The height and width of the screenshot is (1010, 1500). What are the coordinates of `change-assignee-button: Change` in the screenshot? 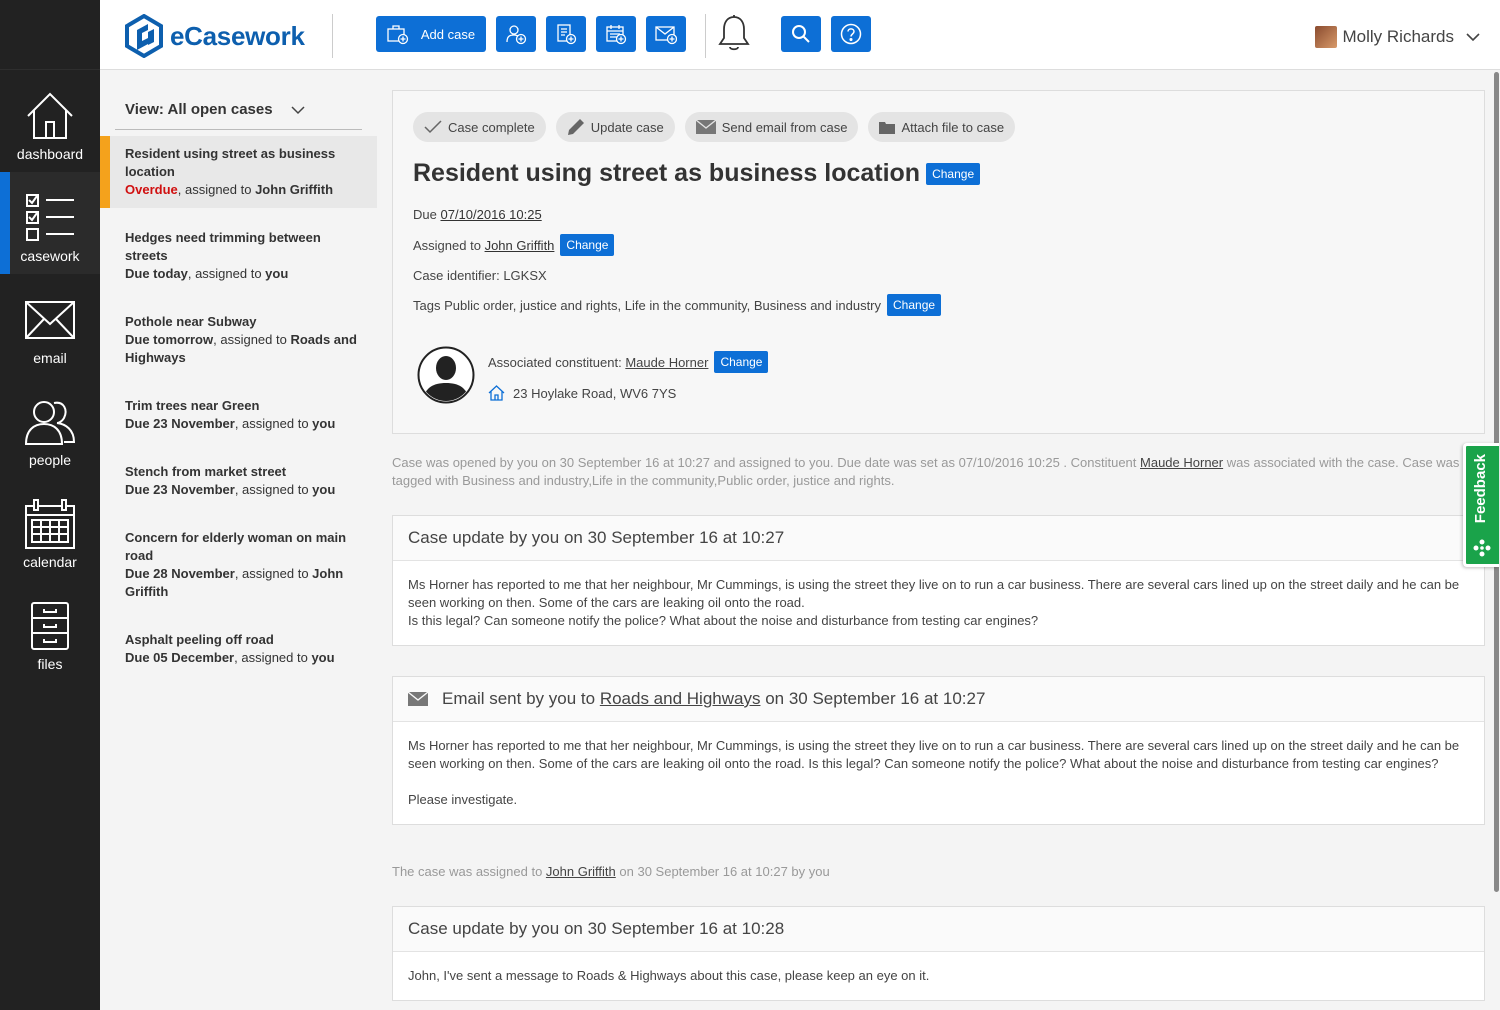 It's located at (587, 245).